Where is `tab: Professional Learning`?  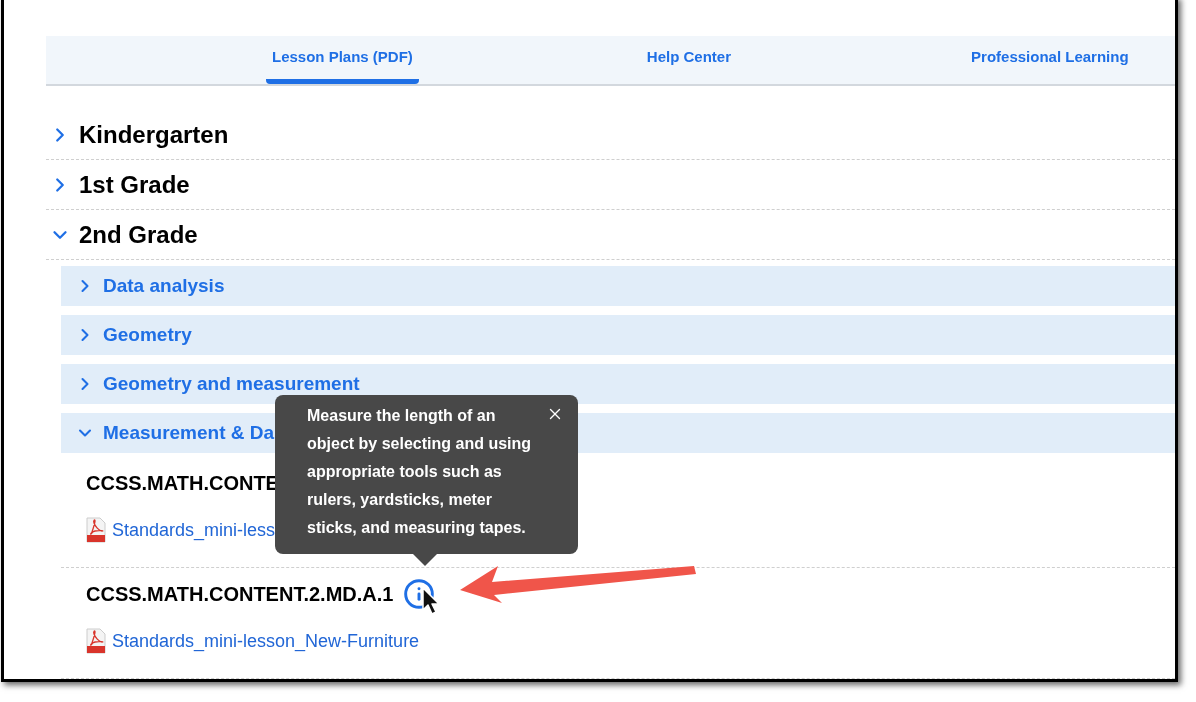
tab: Professional Learning is located at coordinates (1050, 60).